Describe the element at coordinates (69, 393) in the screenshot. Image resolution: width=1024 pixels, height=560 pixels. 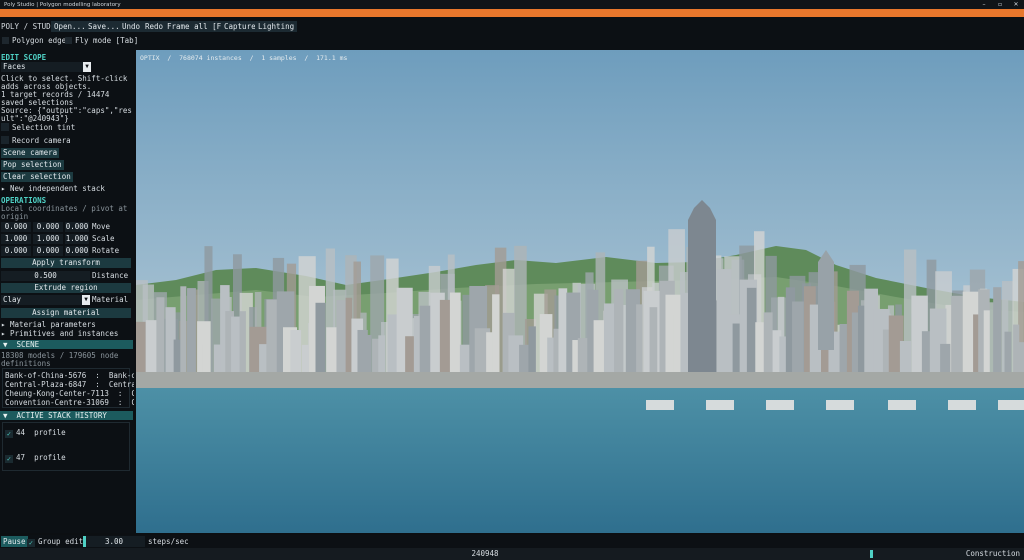
I see `list-item: Cheung-Kong-Center-7113 : Cheu` at that location.